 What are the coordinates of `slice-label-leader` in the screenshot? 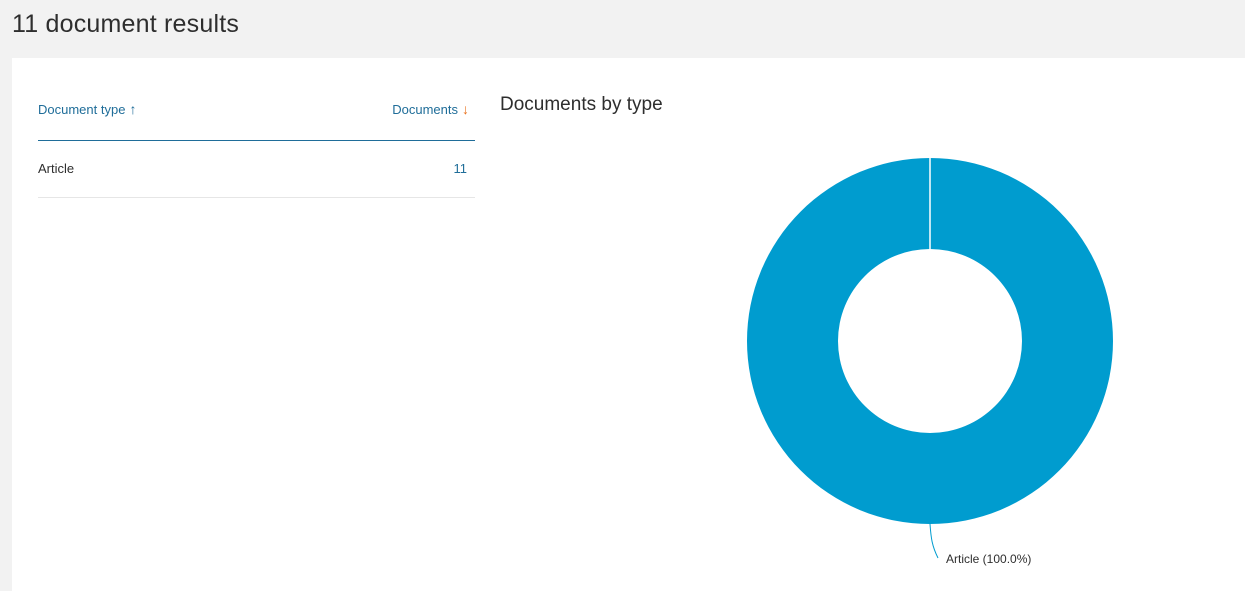 It's located at (934, 541).